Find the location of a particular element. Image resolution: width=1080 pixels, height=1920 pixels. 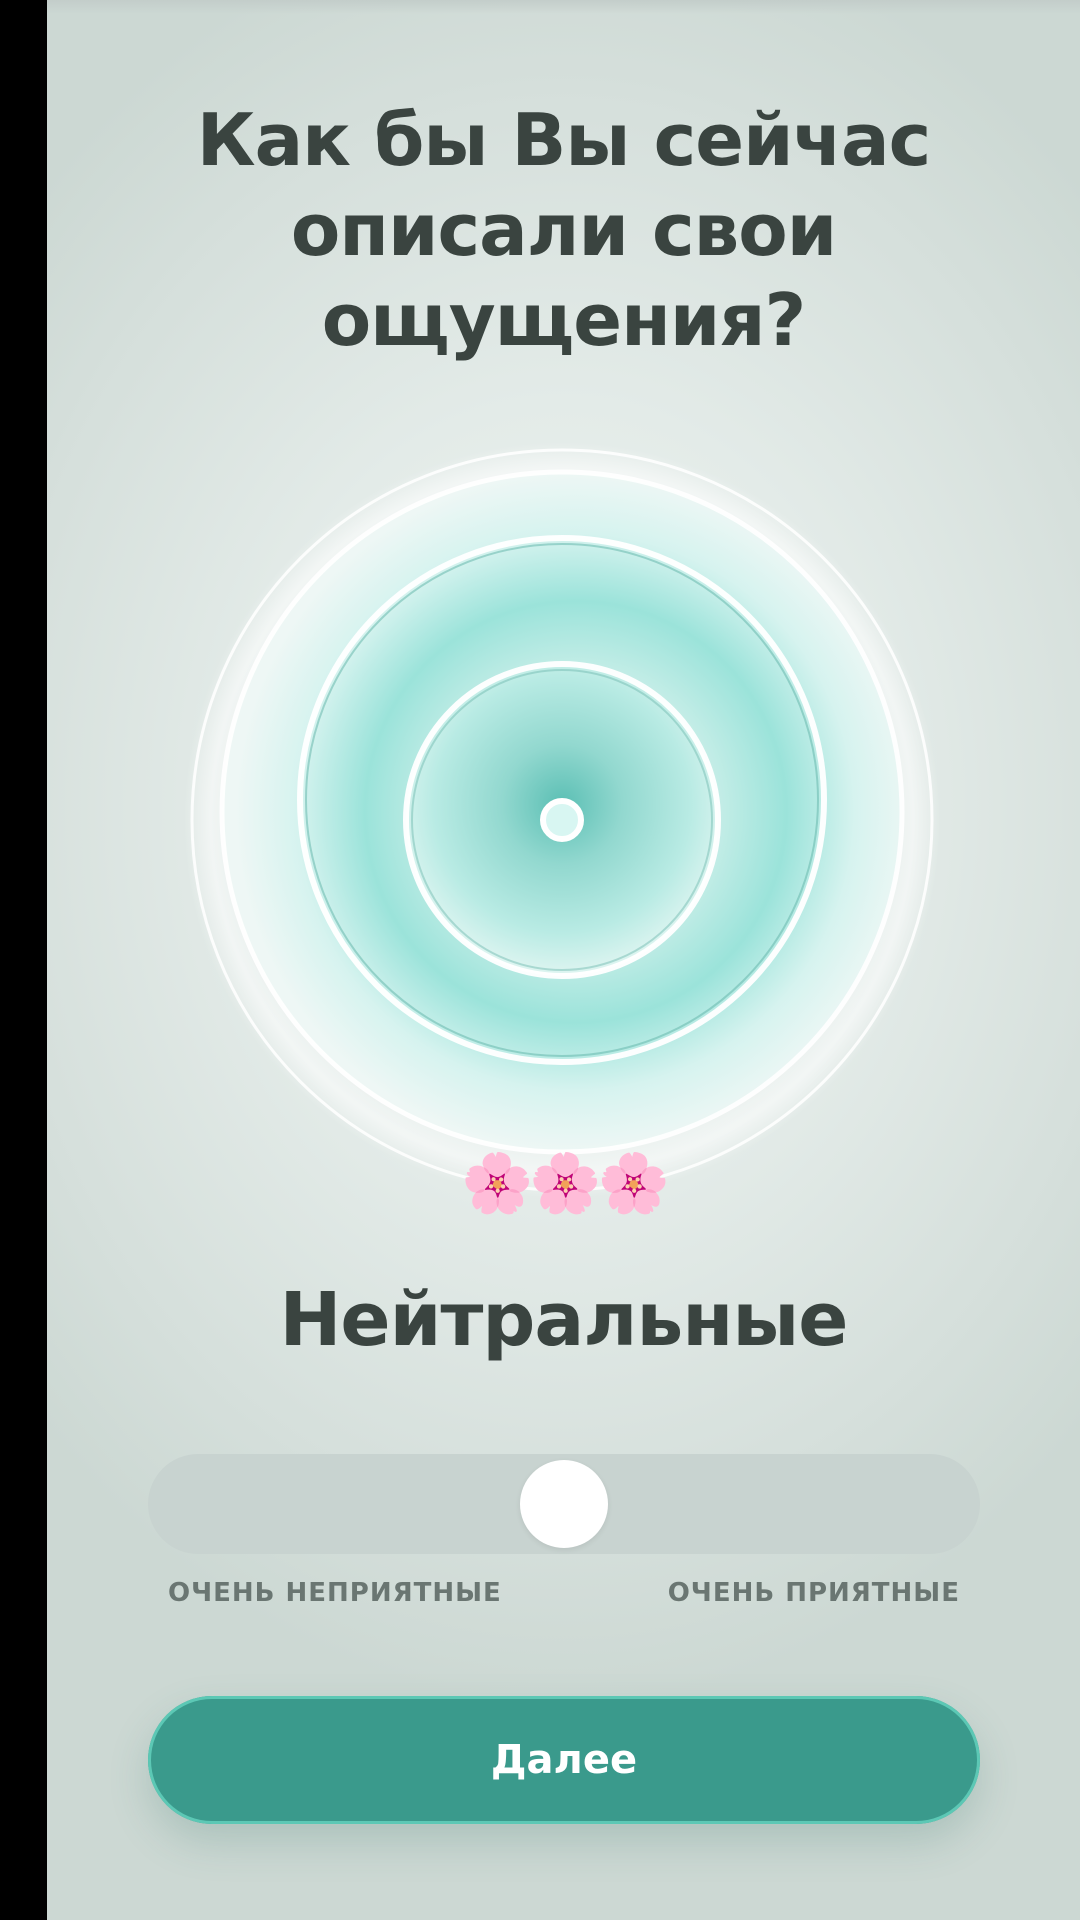

orb-center-dot is located at coordinates (562, 820).